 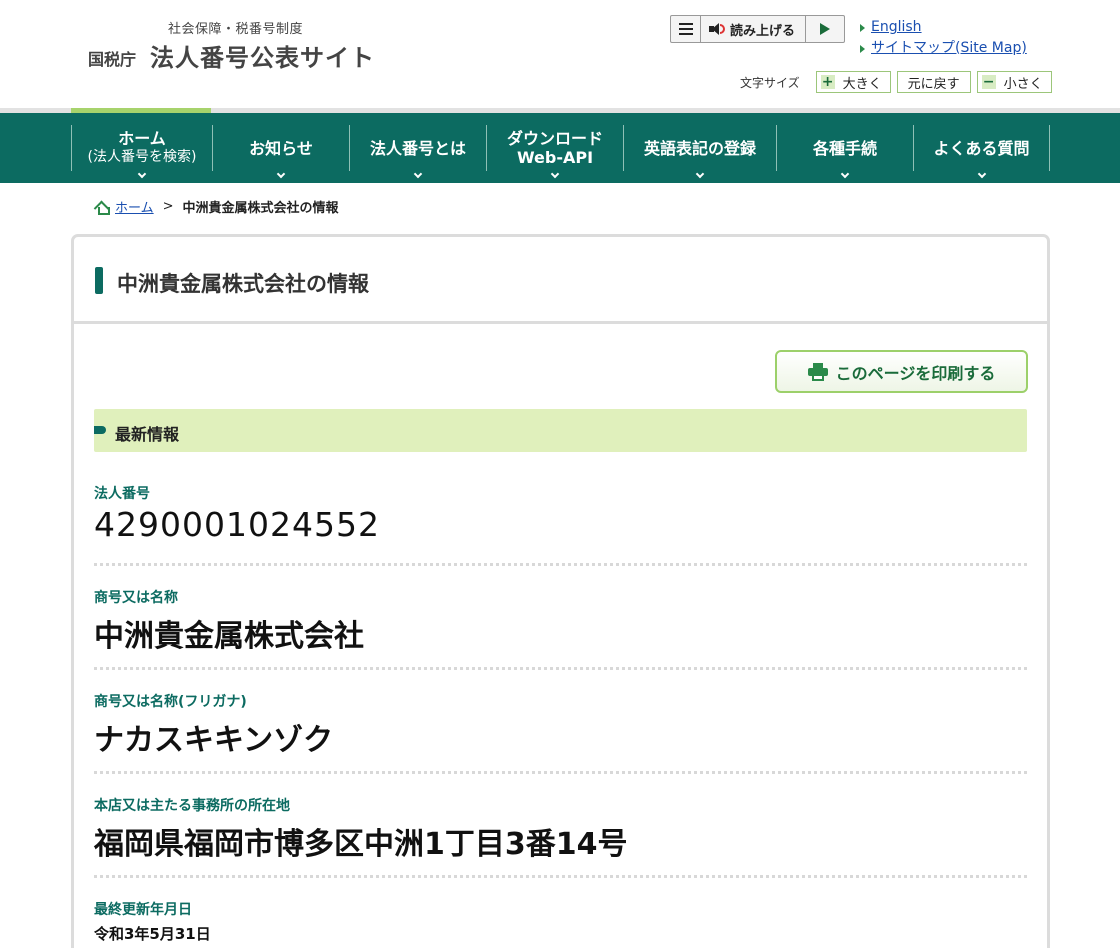 I want to click on corporate-number-value: 4290001024552, so click(x=237, y=524).